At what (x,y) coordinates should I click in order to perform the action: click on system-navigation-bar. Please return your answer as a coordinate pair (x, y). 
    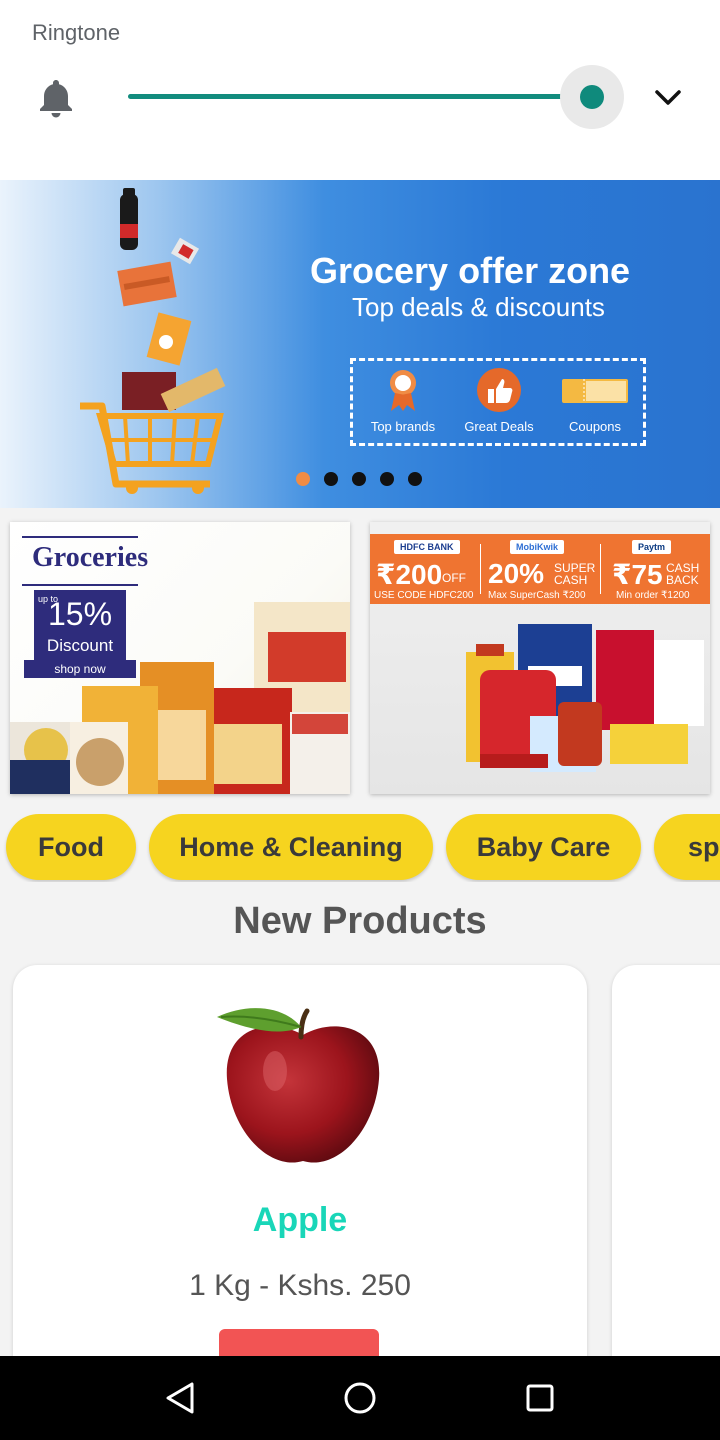
    Looking at the image, I should click on (360, 1398).